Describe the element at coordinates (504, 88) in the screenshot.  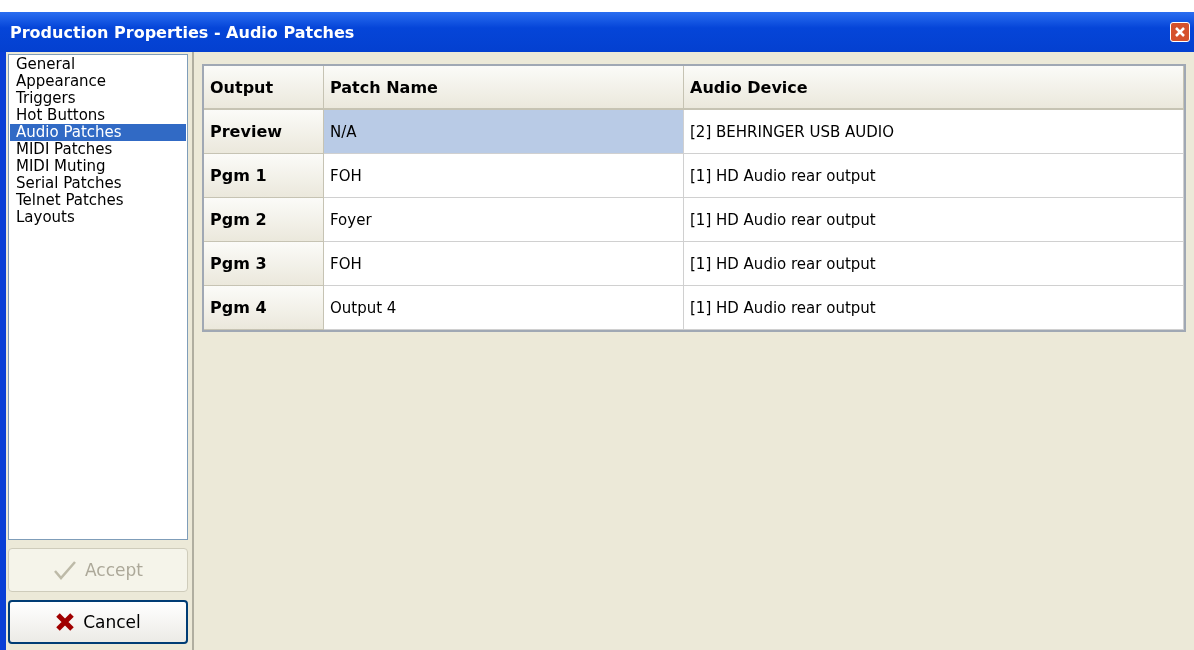
I see `column-header: Patch Name` at that location.